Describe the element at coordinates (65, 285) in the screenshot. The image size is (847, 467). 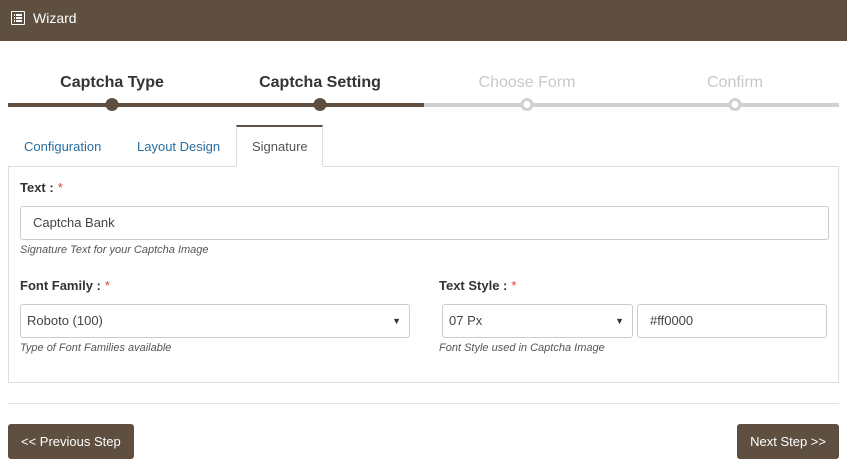
I see `font-family-label: Font Family : *` at that location.